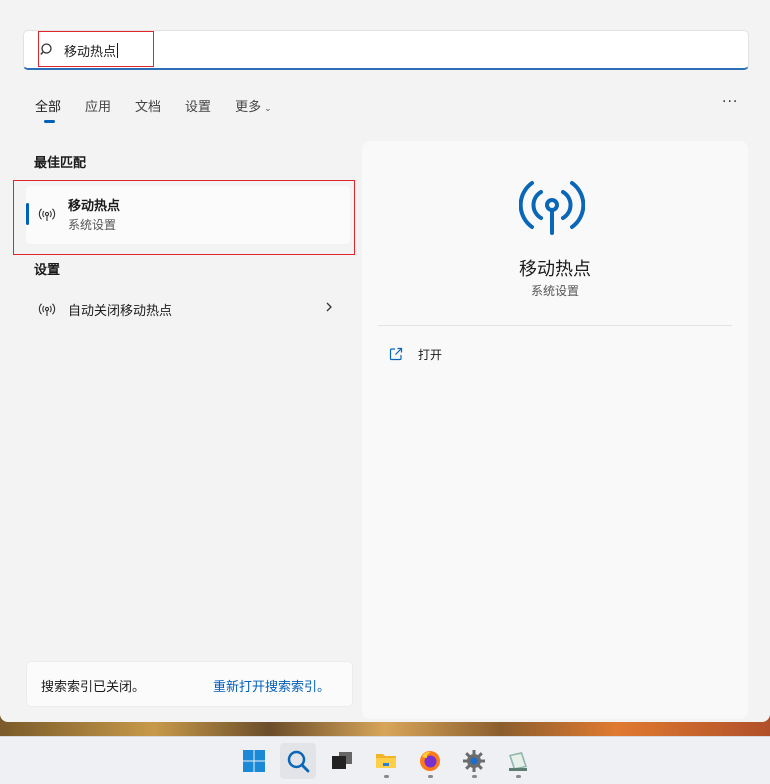  Describe the element at coordinates (118, 50) in the screenshot. I see `text-caret` at that location.